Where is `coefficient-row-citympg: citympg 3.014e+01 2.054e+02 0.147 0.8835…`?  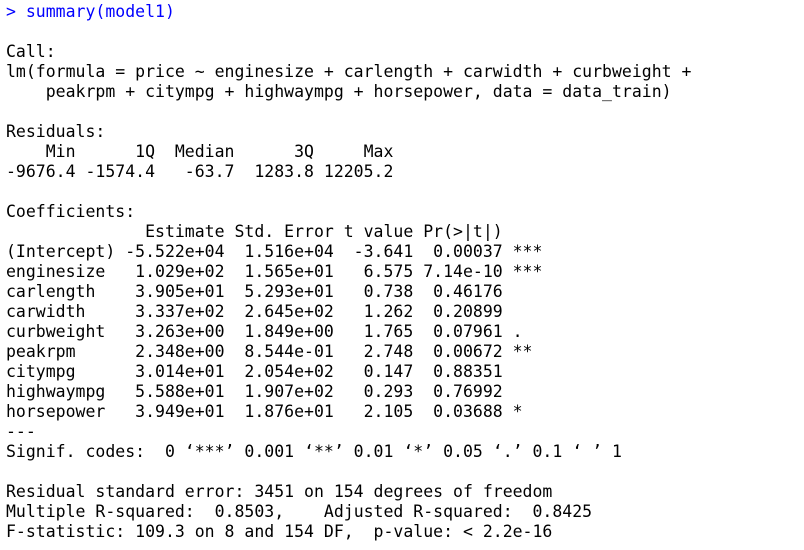
coefficient-row-citympg: citympg 3.014e+01 2.054e+02 0.147 0.8835… is located at coordinates (274, 371).